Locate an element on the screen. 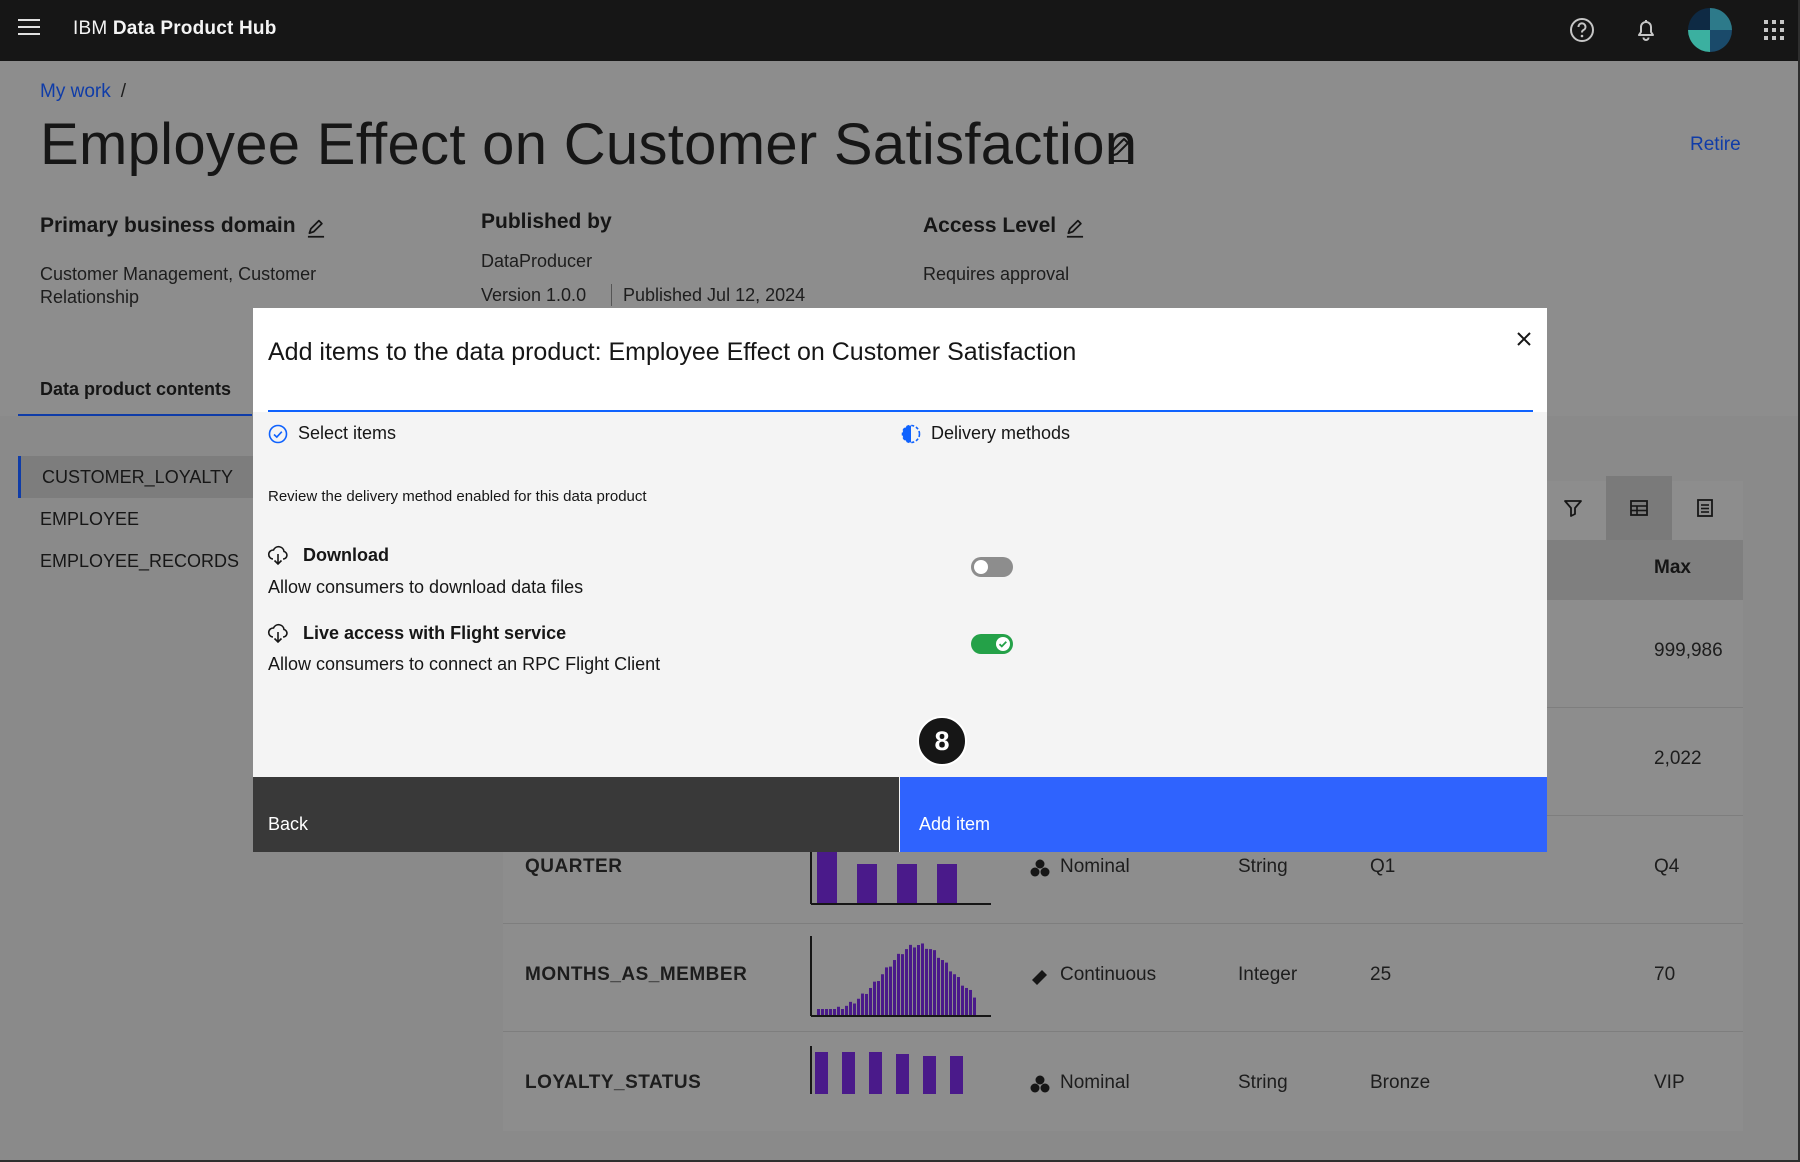  column-name-cell: MONTHS_AS_MEMBER is located at coordinates (636, 974).